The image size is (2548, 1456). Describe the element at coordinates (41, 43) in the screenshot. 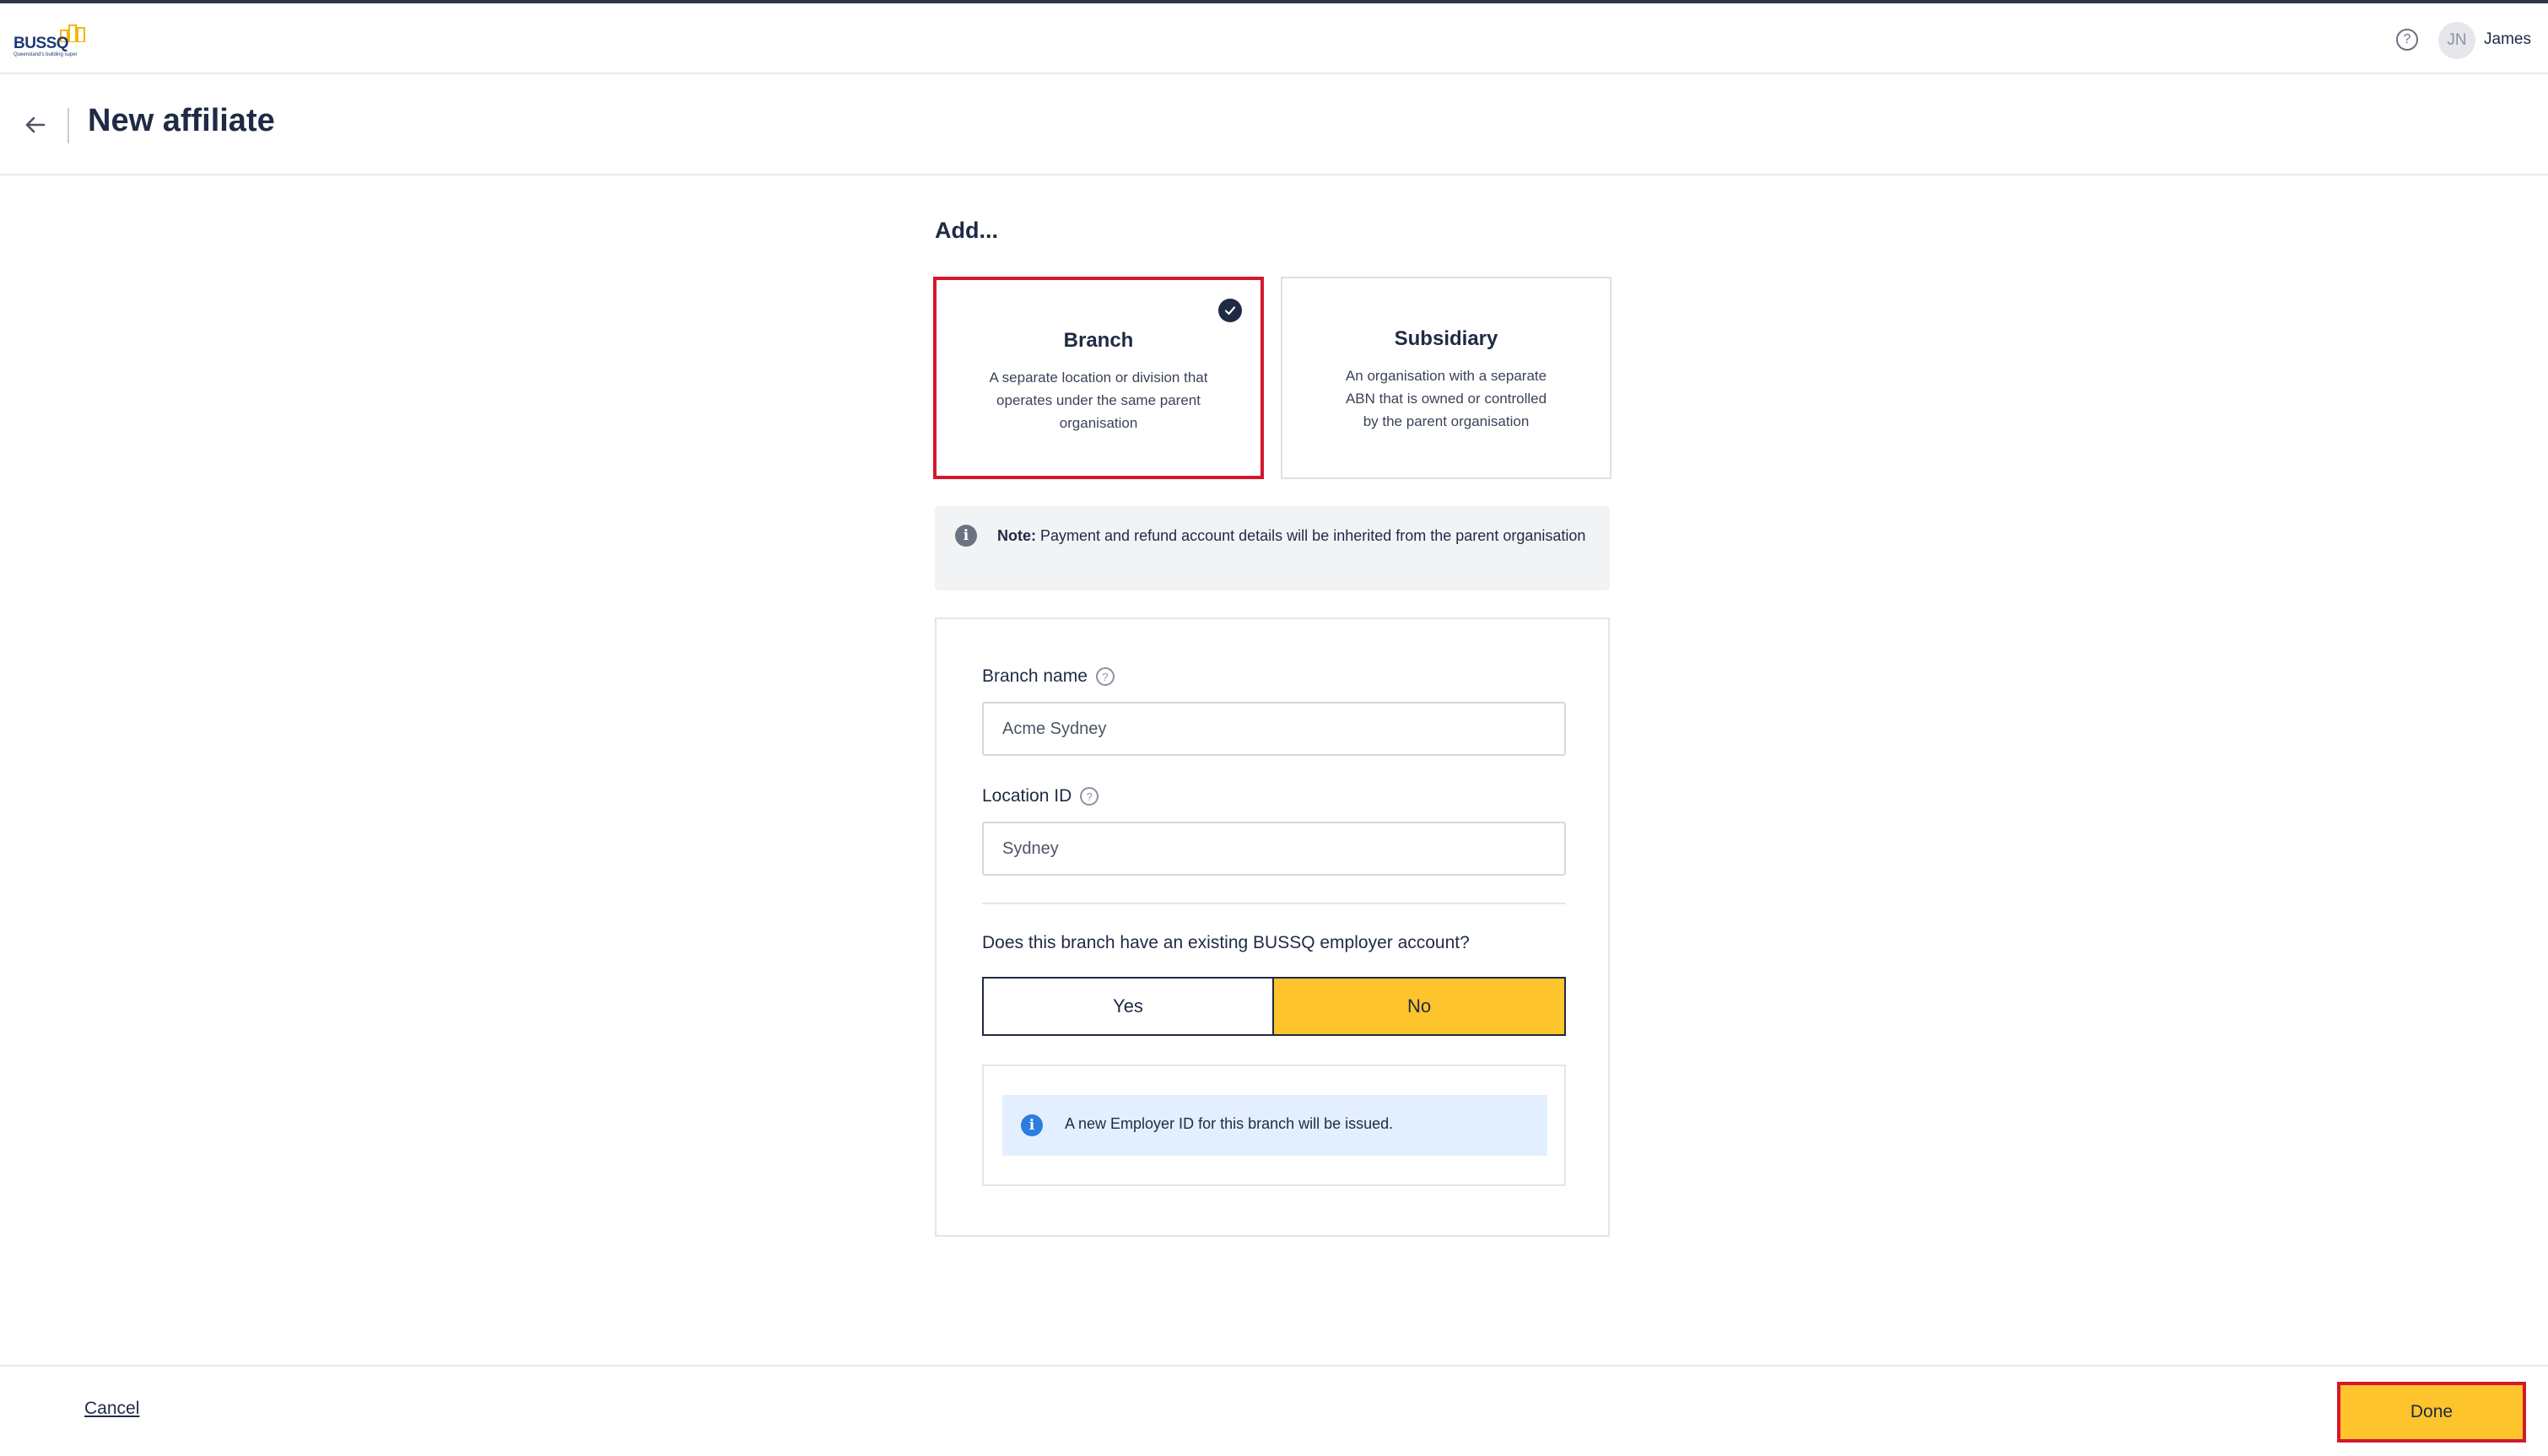

I see `logo-wordmark: BUSSQ` at that location.